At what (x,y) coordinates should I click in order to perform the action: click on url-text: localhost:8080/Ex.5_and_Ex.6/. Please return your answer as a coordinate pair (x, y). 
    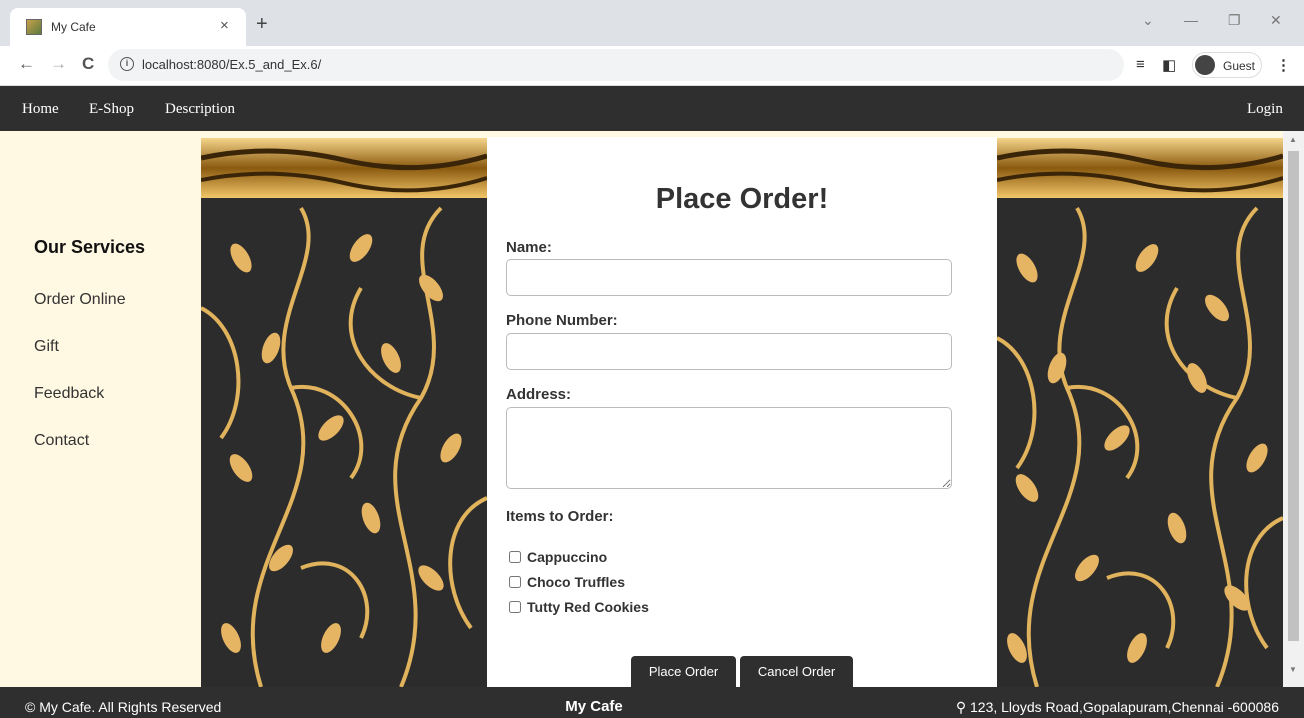
    Looking at the image, I should click on (231, 64).